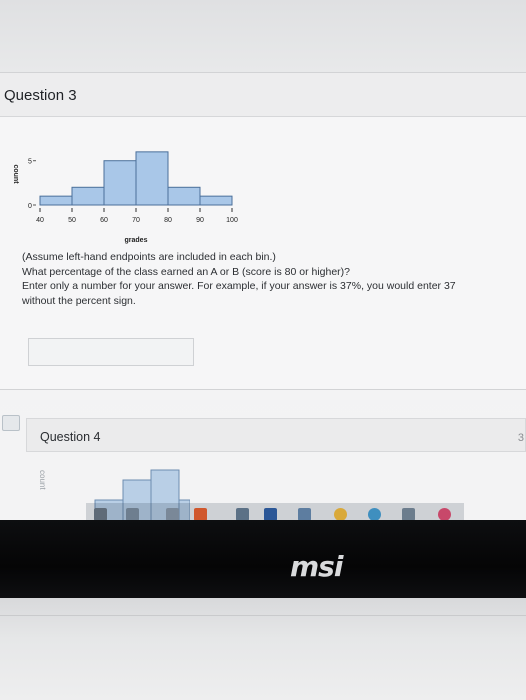 The image size is (526, 700). What do you see at coordinates (408, 514) in the screenshot?
I see `app-icon` at bounding box center [408, 514].